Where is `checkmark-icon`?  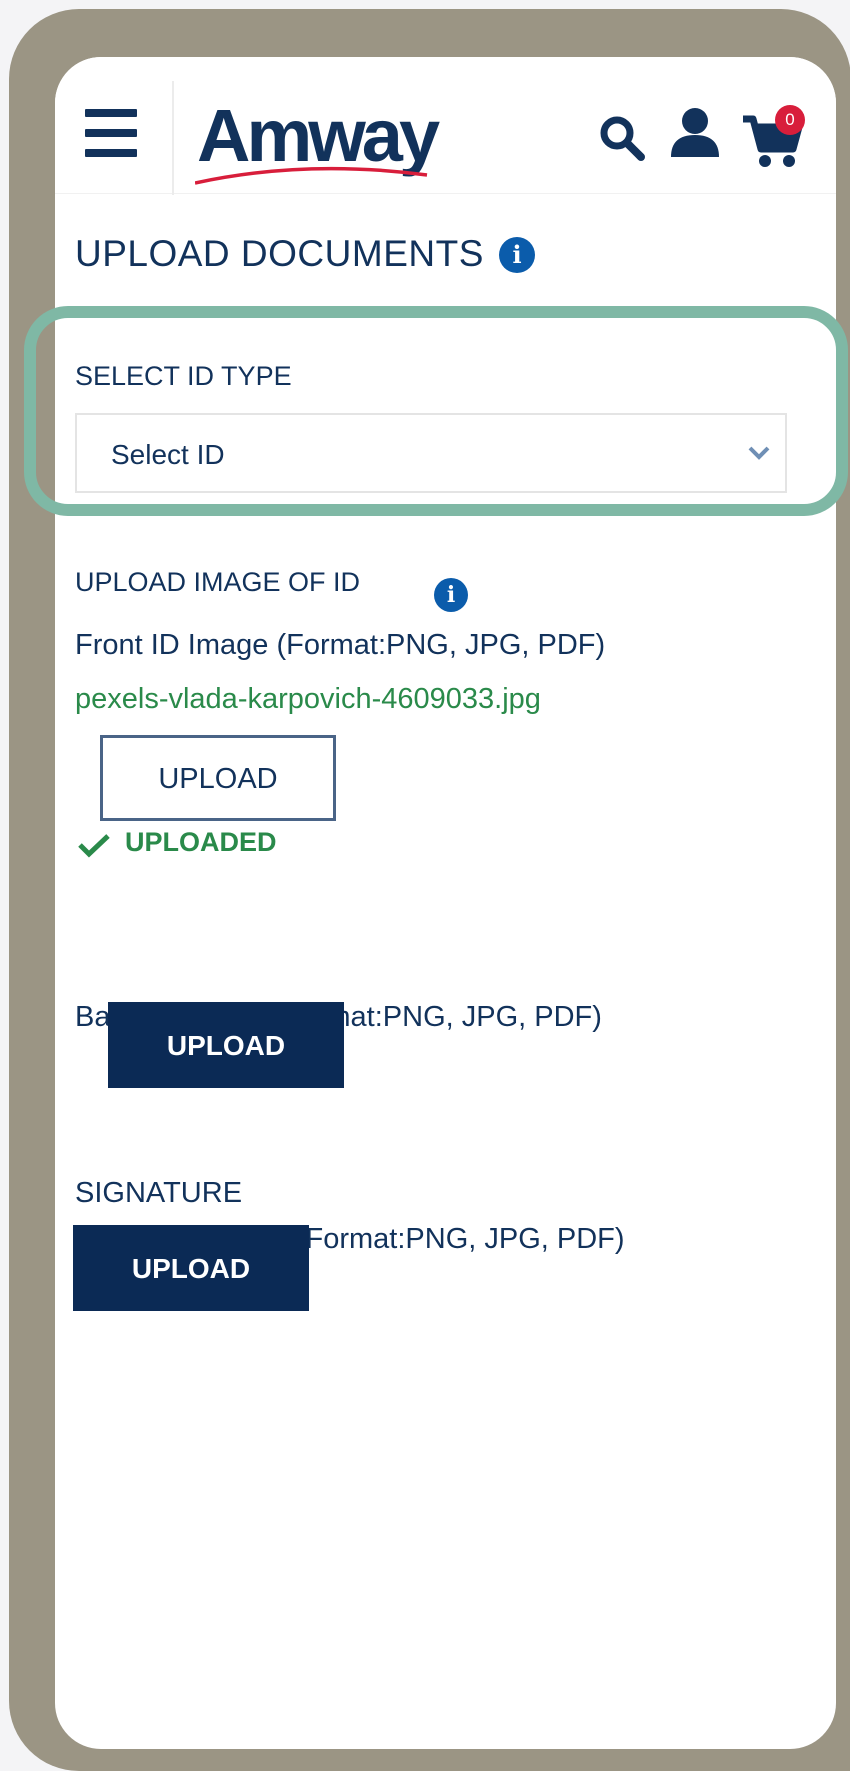 checkmark-icon is located at coordinates (94, 846).